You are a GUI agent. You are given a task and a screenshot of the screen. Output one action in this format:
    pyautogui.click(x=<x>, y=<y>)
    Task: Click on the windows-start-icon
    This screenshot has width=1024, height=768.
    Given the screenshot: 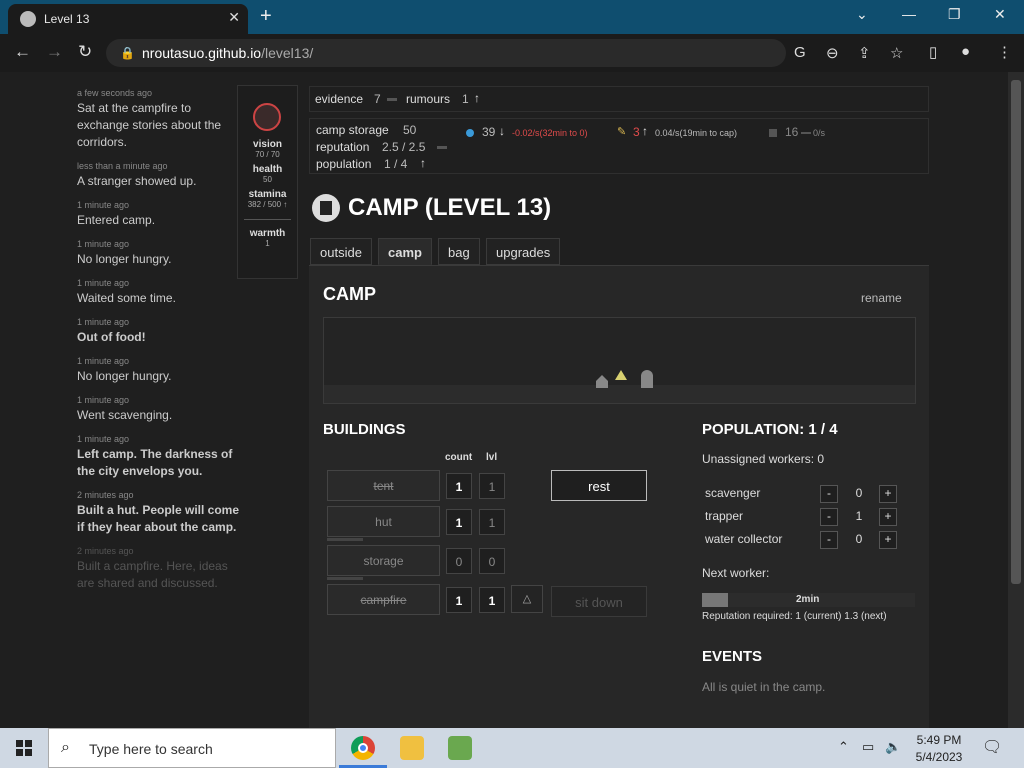 What is the action you would take?
    pyautogui.click(x=24, y=748)
    